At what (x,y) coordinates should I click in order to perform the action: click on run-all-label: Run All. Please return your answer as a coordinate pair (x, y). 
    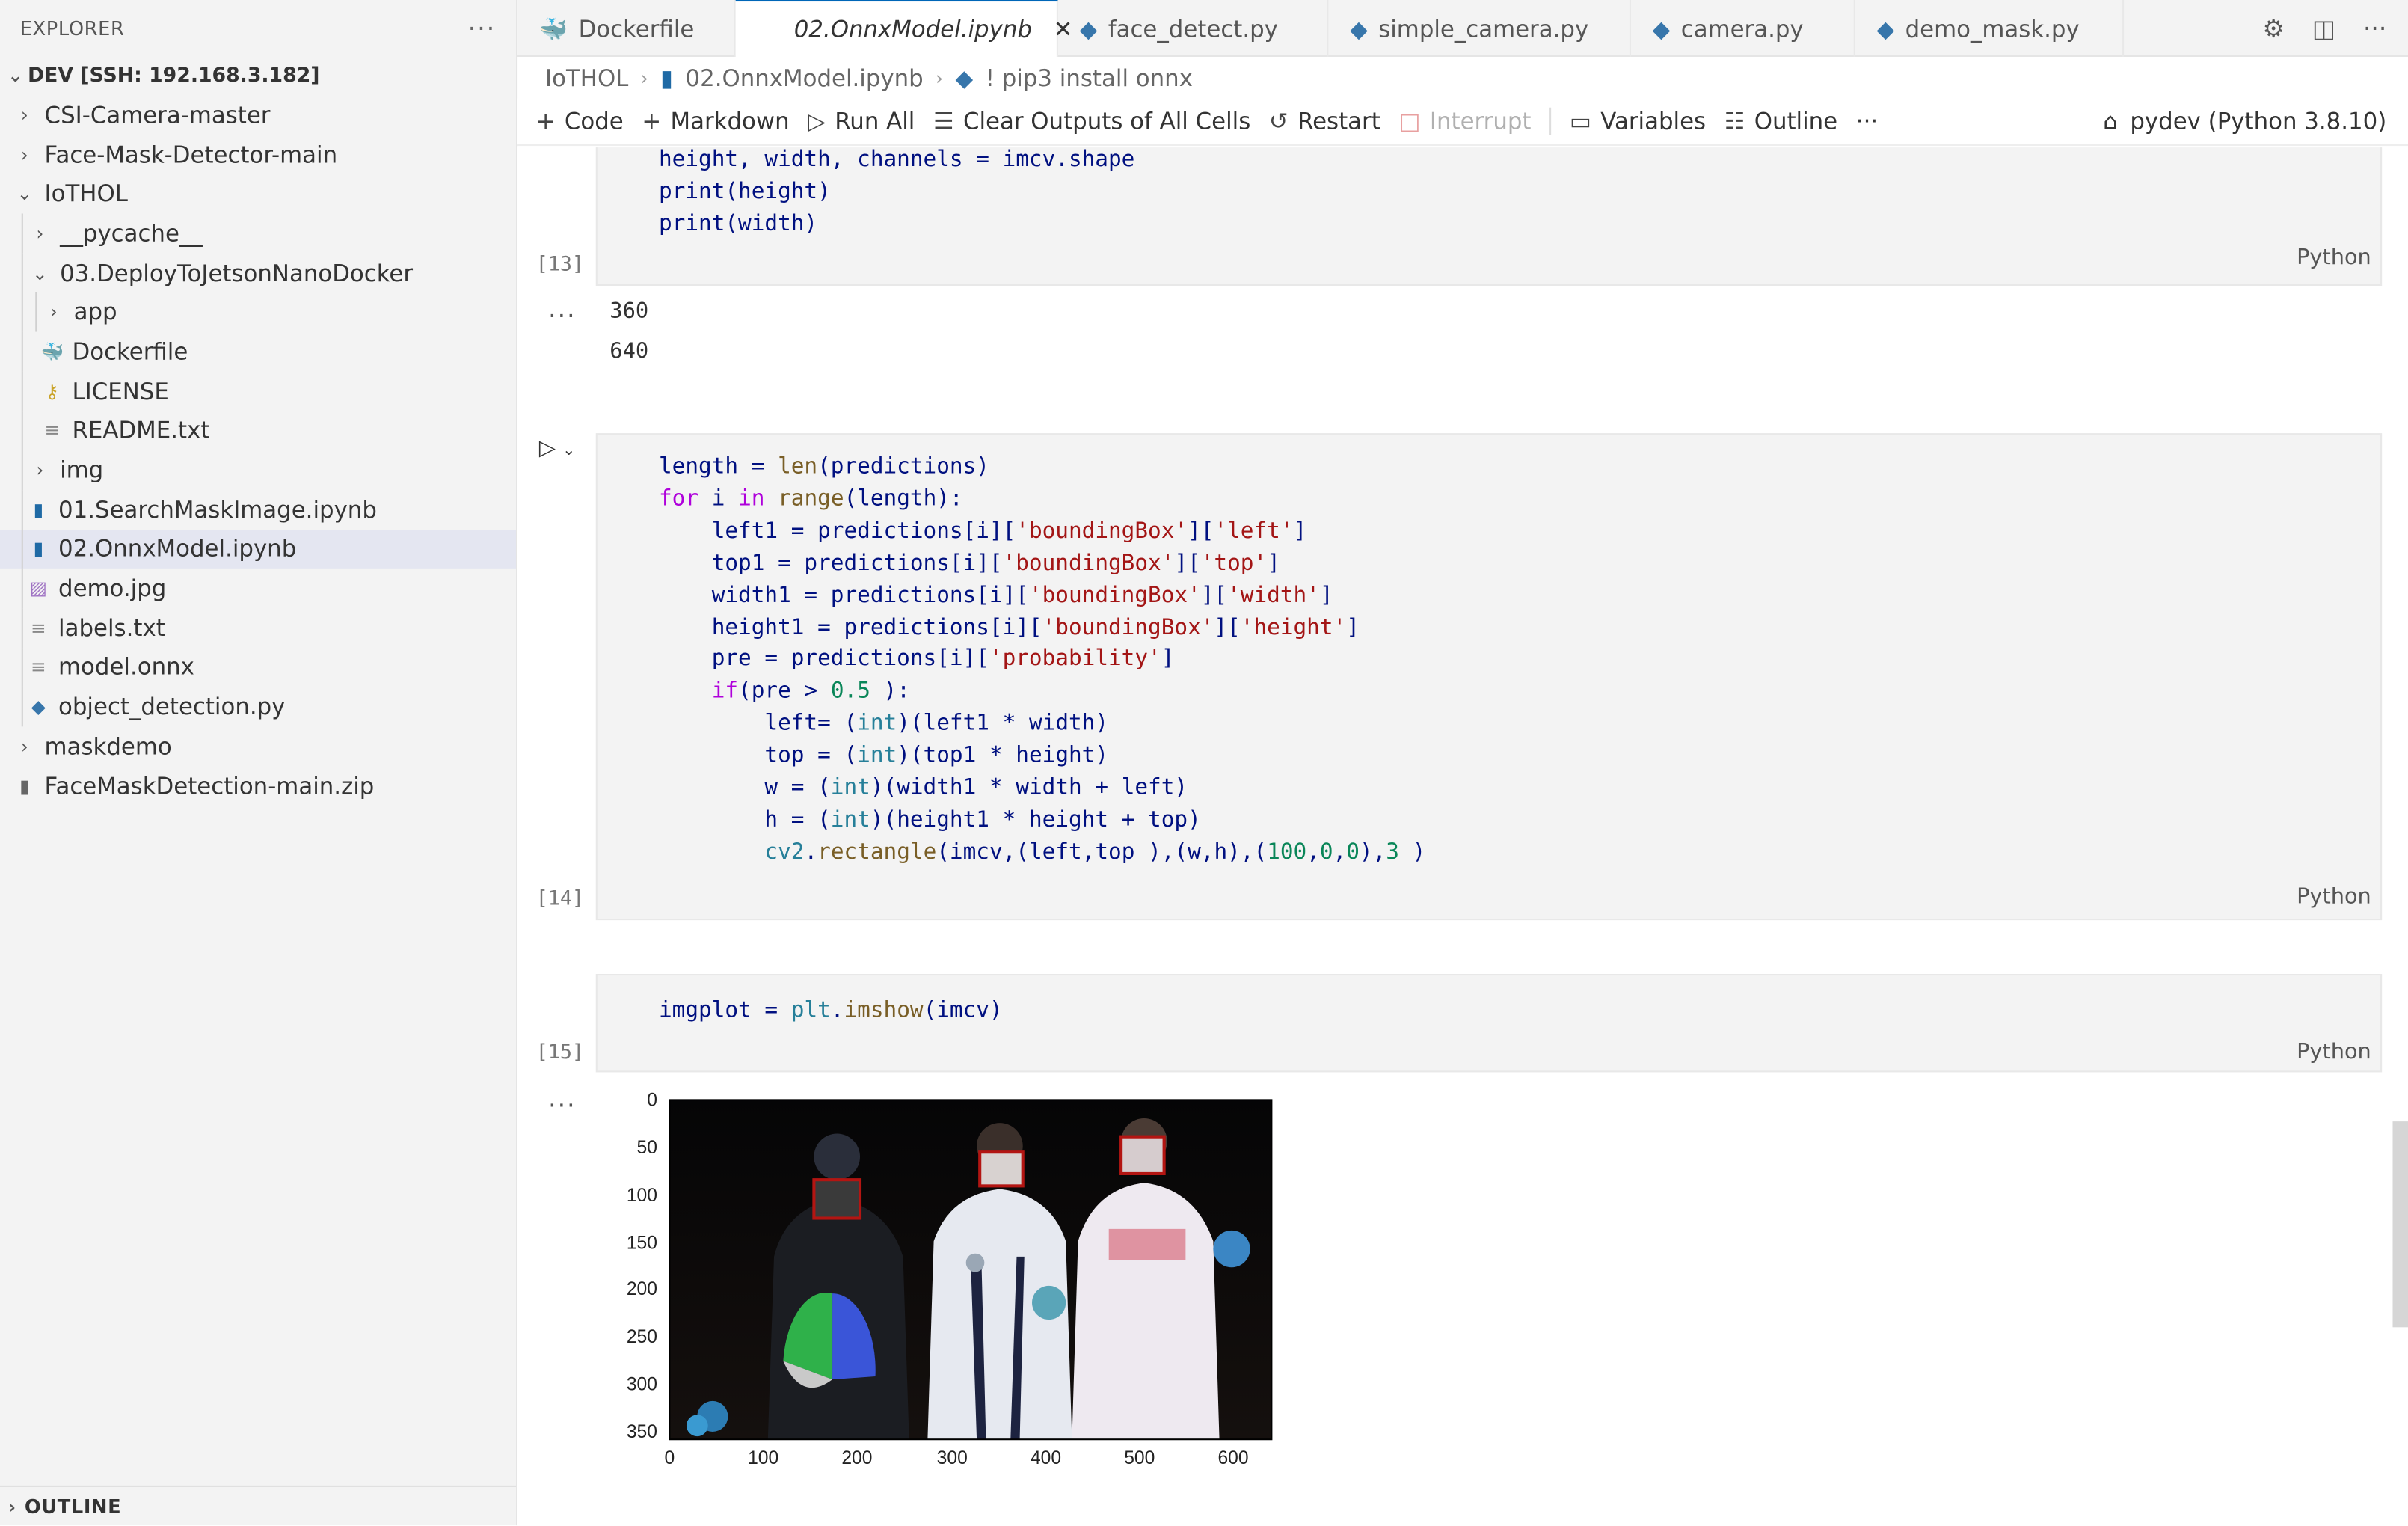
    Looking at the image, I should click on (875, 121).